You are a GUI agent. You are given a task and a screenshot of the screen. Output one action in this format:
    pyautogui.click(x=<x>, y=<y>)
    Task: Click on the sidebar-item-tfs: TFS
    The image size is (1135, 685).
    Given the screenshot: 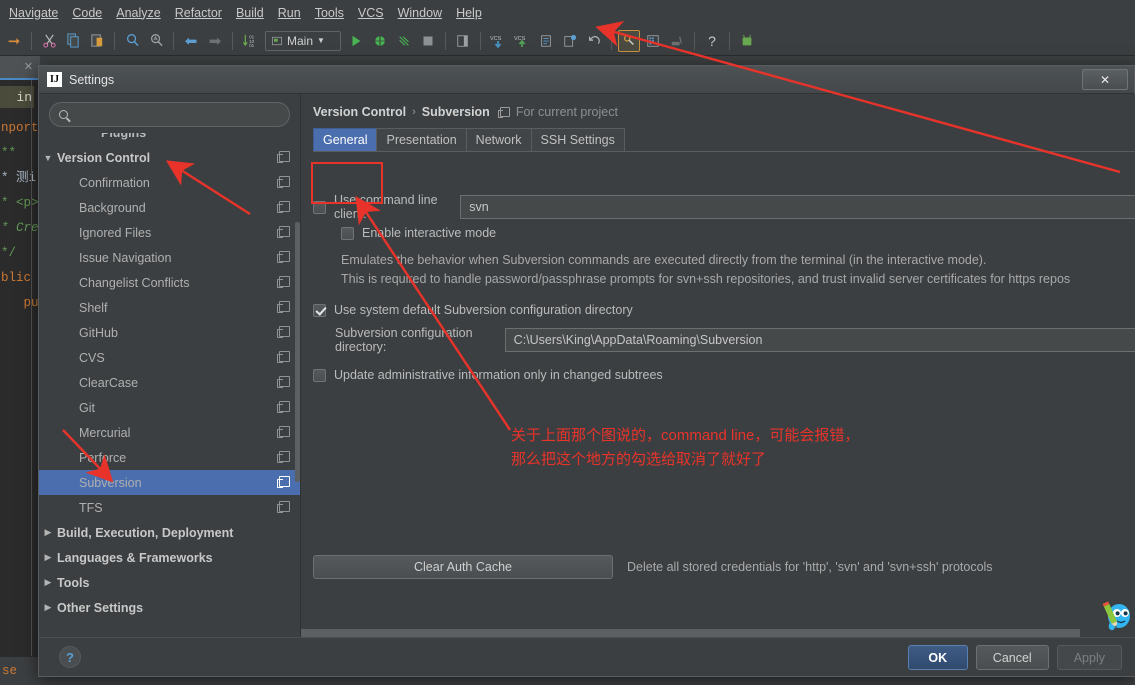 What is the action you would take?
    pyautogui.click(x=169, y=507)
    